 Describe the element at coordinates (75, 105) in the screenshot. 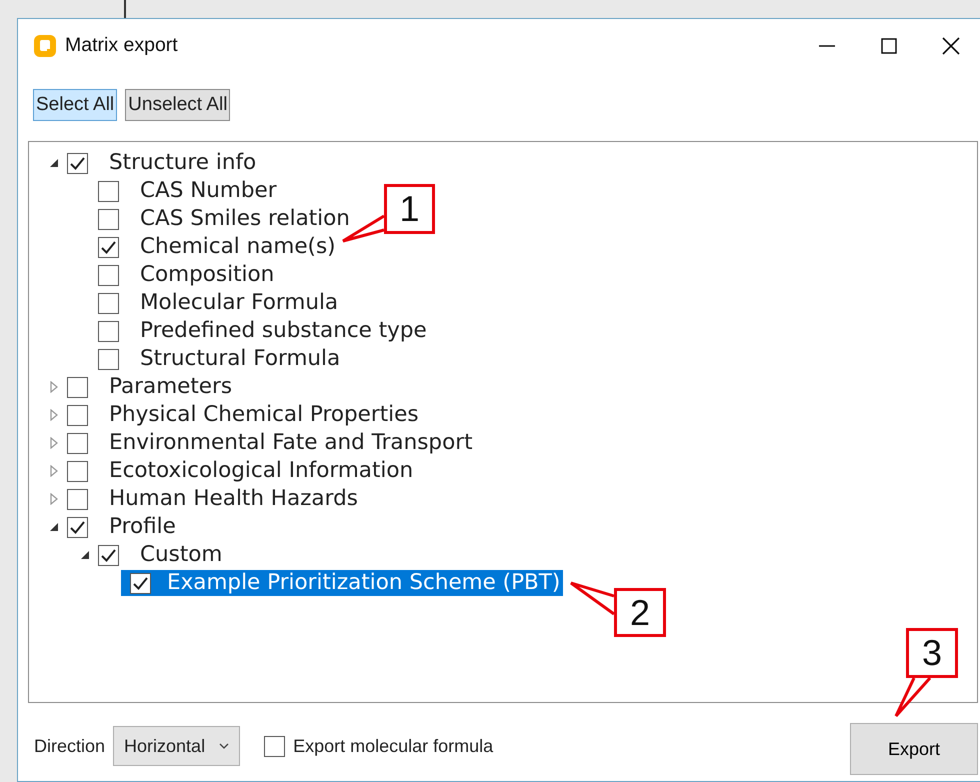

I see `toolbar-button: Select All` at that location.